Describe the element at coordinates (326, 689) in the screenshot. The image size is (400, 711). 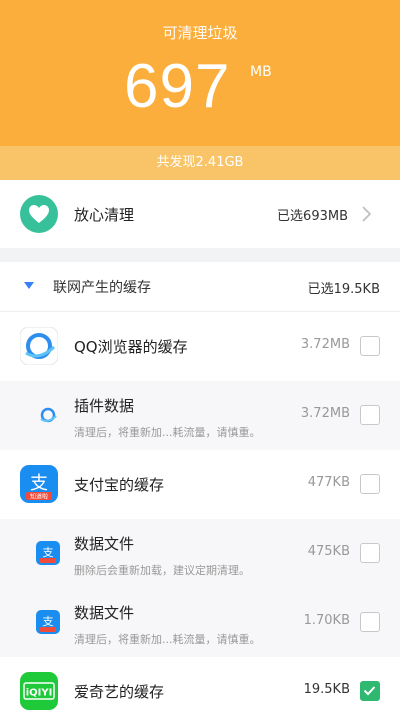
I see `item-size: 19.5KB` at that location.